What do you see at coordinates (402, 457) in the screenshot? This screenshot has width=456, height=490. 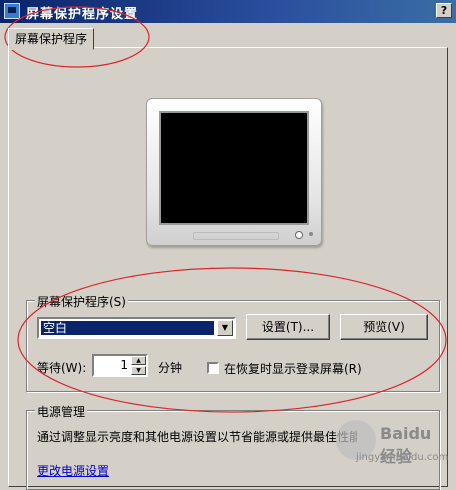 I see `watermark-sub: jingyan.baidu.com` at bounding box center [402, 457].